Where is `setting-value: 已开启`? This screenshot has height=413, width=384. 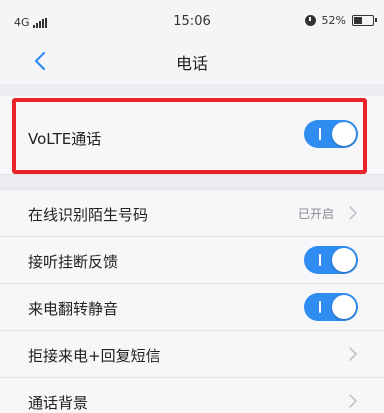 setting-value: 已开启 is located at coordinates (315, 214).